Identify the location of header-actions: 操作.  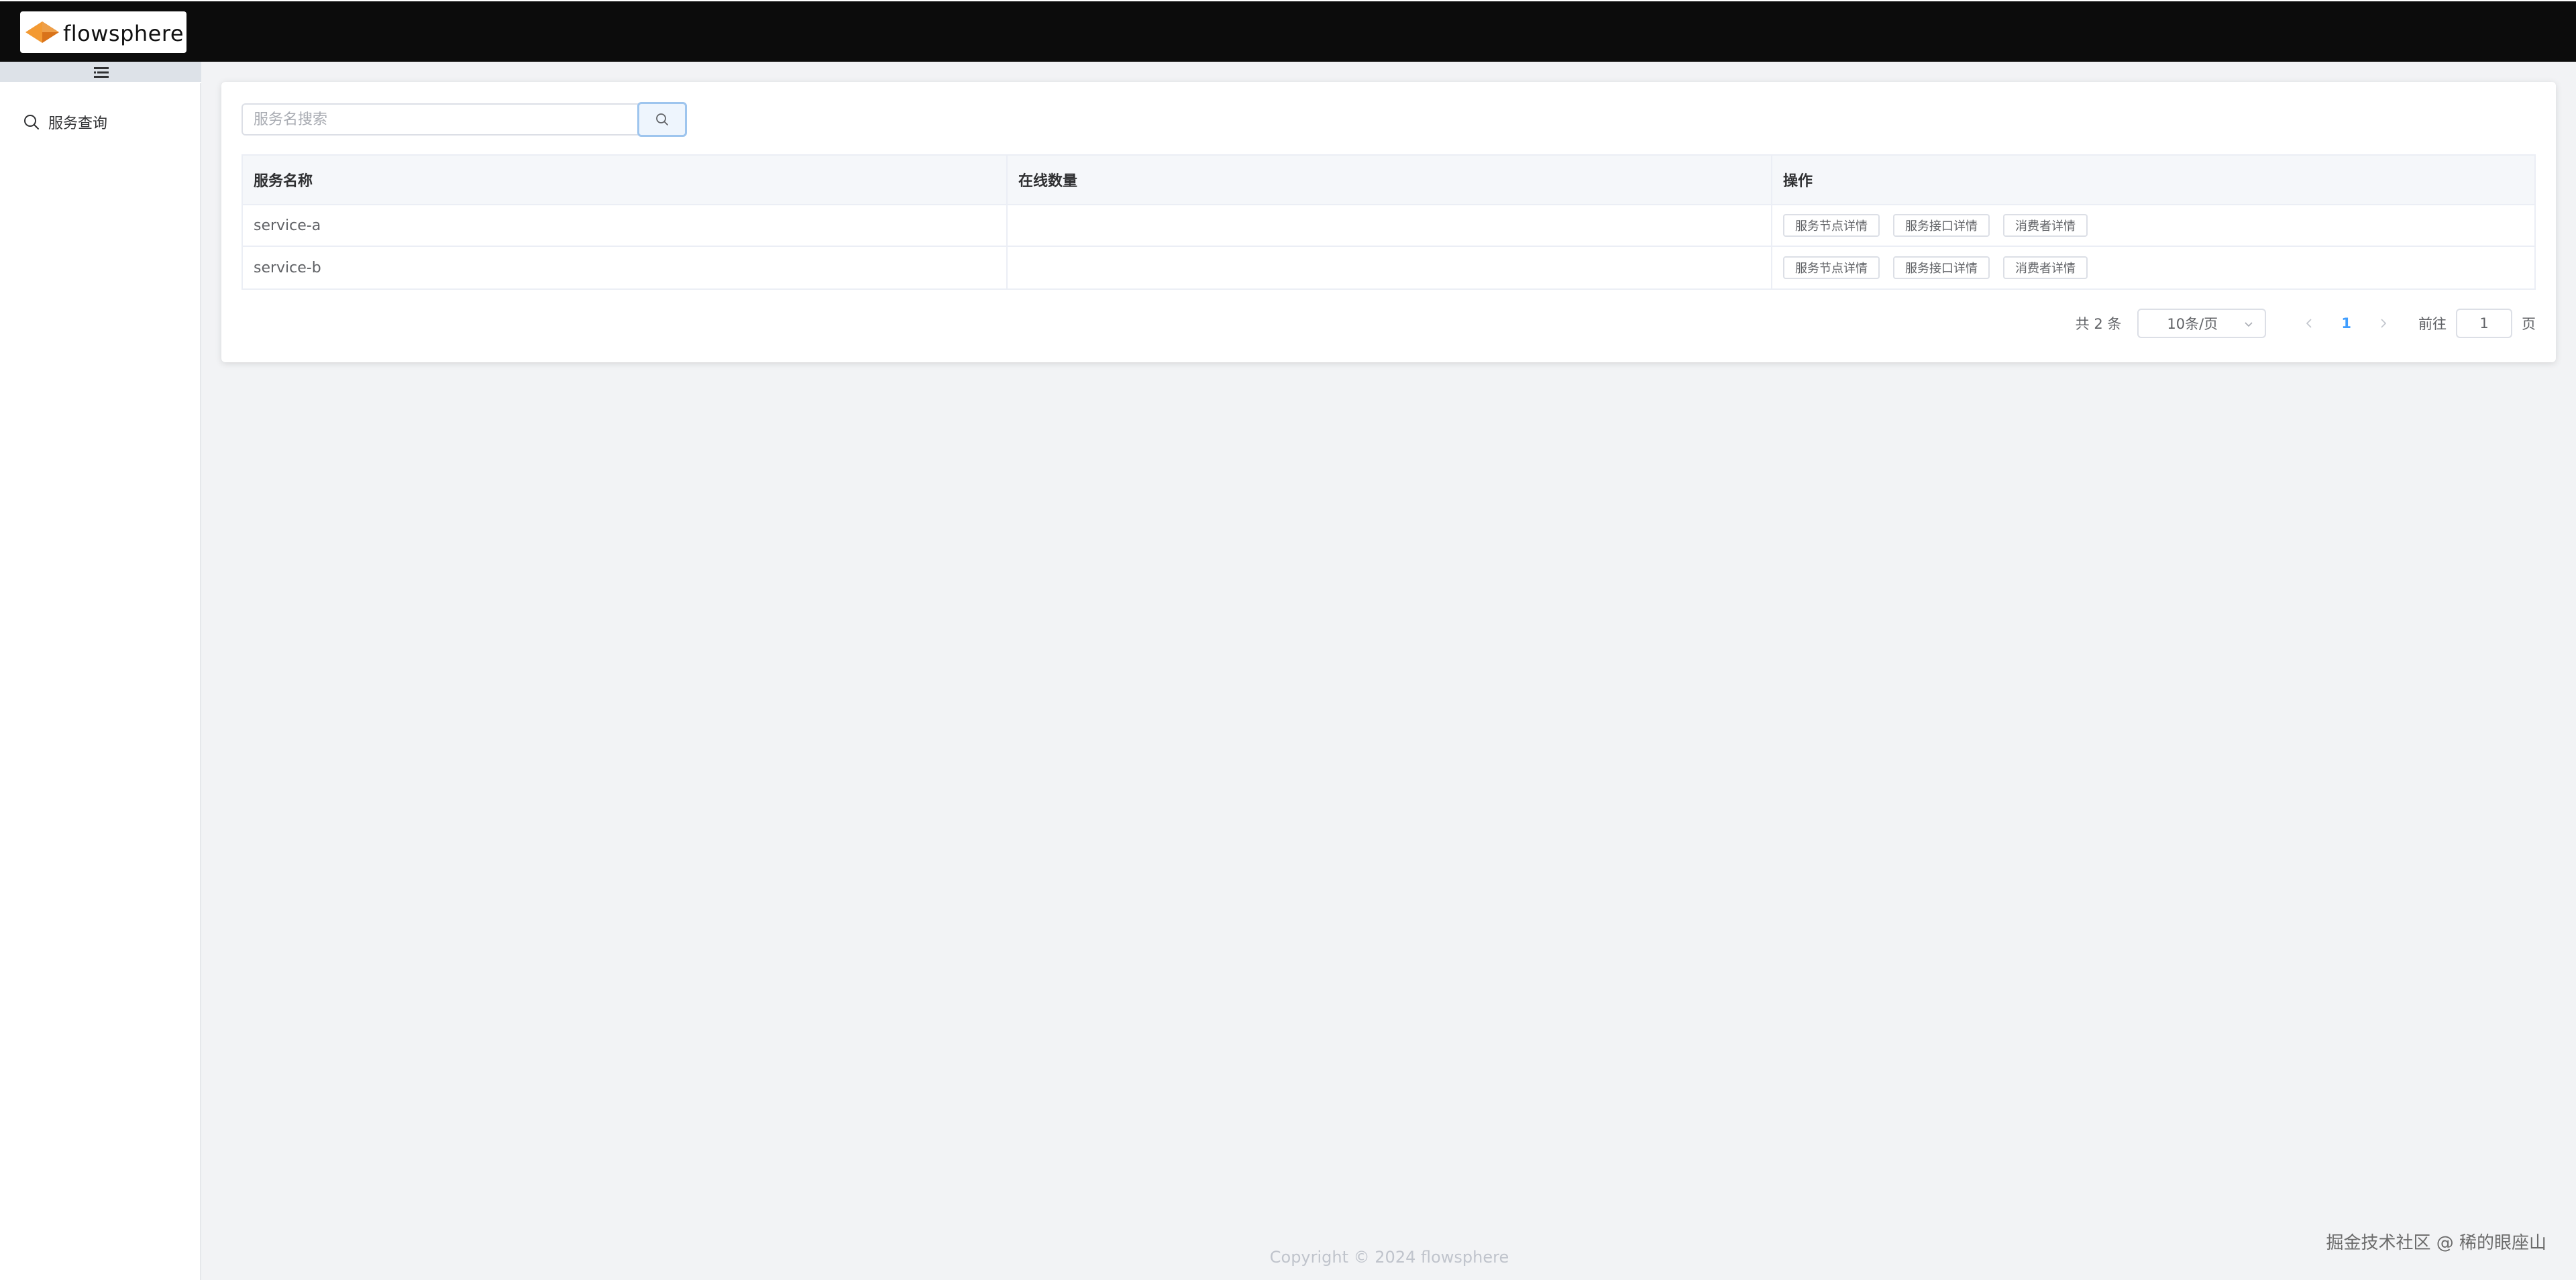
(1798, 182).